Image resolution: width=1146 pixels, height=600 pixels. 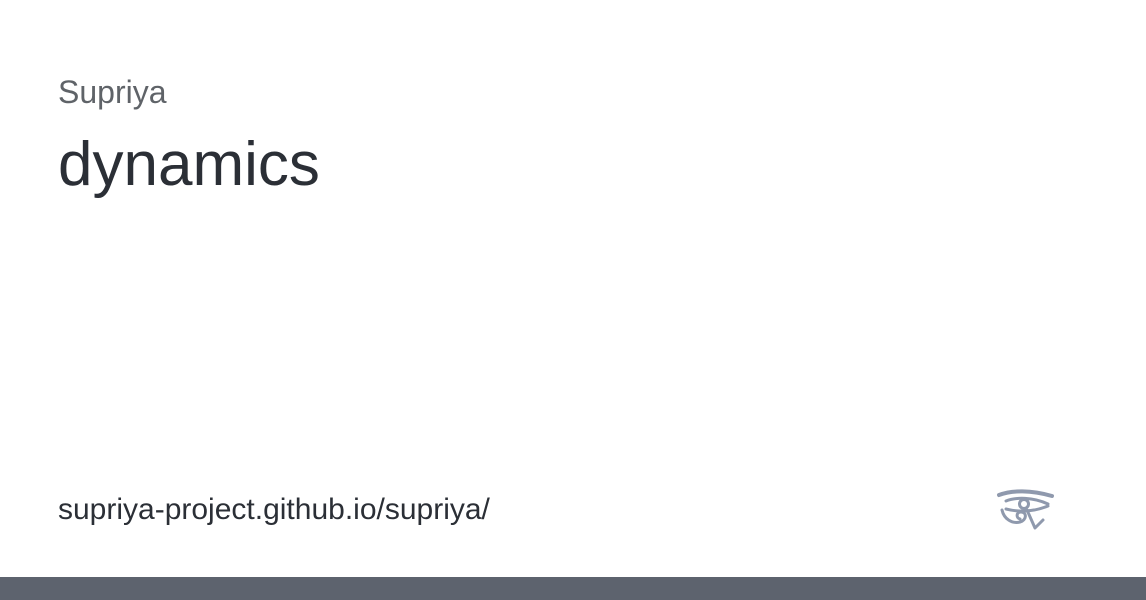 I want to click on logo-pupil, so click(x=1024, y=504).